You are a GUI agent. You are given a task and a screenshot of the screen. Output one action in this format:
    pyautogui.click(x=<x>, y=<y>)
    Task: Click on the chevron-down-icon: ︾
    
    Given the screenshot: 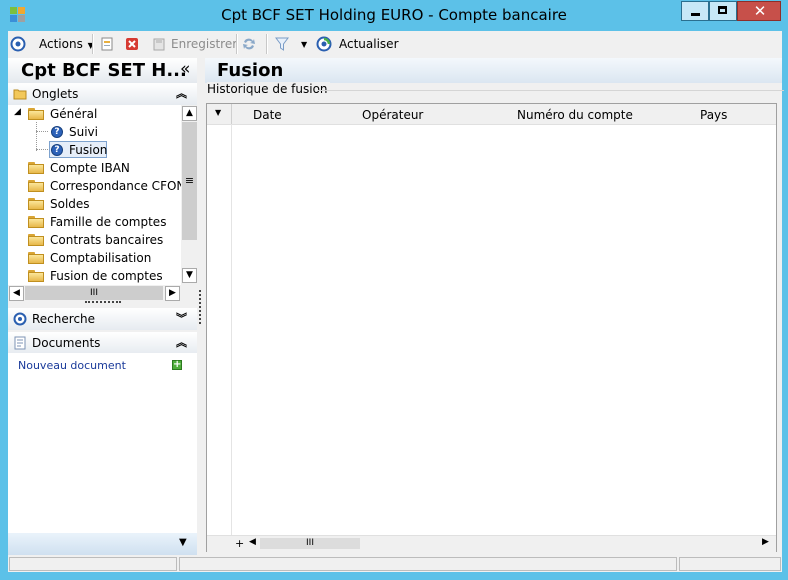 What is the action you would take?
    pyautogui.click(x=181, y=318)
    